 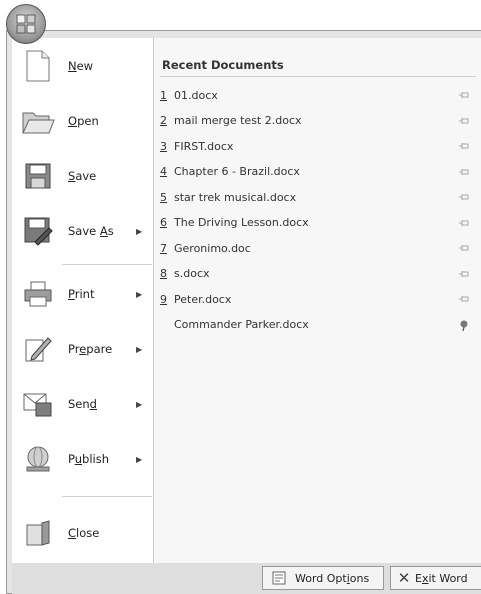 What do you see at coordinates (318, 274) in the screenshot?
I see `recent-document-item: 8 s.docx` at bounding box center [318, 274].